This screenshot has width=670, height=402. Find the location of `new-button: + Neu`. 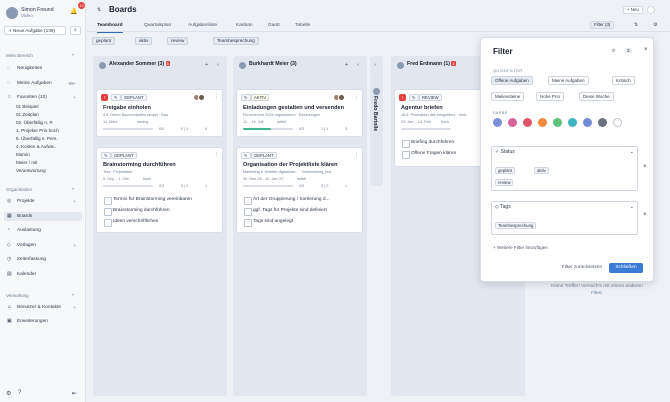

new-button: + Neu is located at coordinates (633, 10).